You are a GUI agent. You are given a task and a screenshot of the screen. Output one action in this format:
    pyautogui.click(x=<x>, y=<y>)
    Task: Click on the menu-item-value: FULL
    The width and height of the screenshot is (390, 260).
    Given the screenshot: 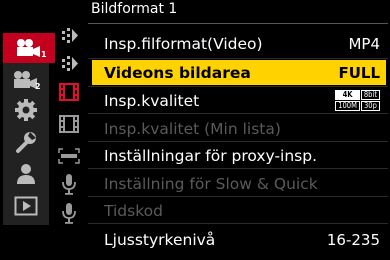 What is the action you would take?
    pyautogui.click(x=359, y=72)
    